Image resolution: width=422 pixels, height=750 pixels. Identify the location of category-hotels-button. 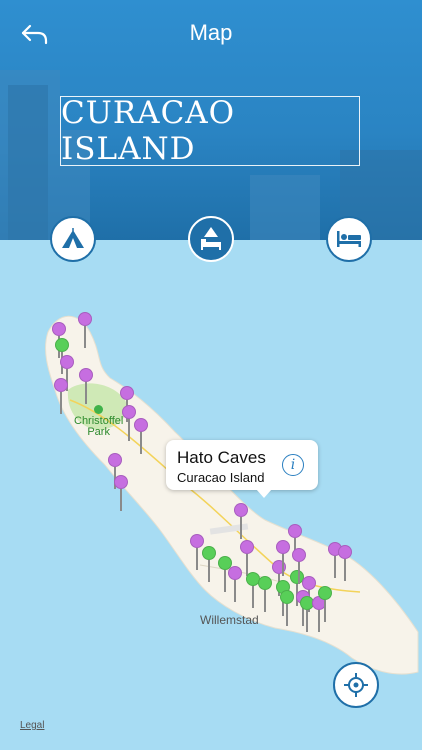
(349, 239).